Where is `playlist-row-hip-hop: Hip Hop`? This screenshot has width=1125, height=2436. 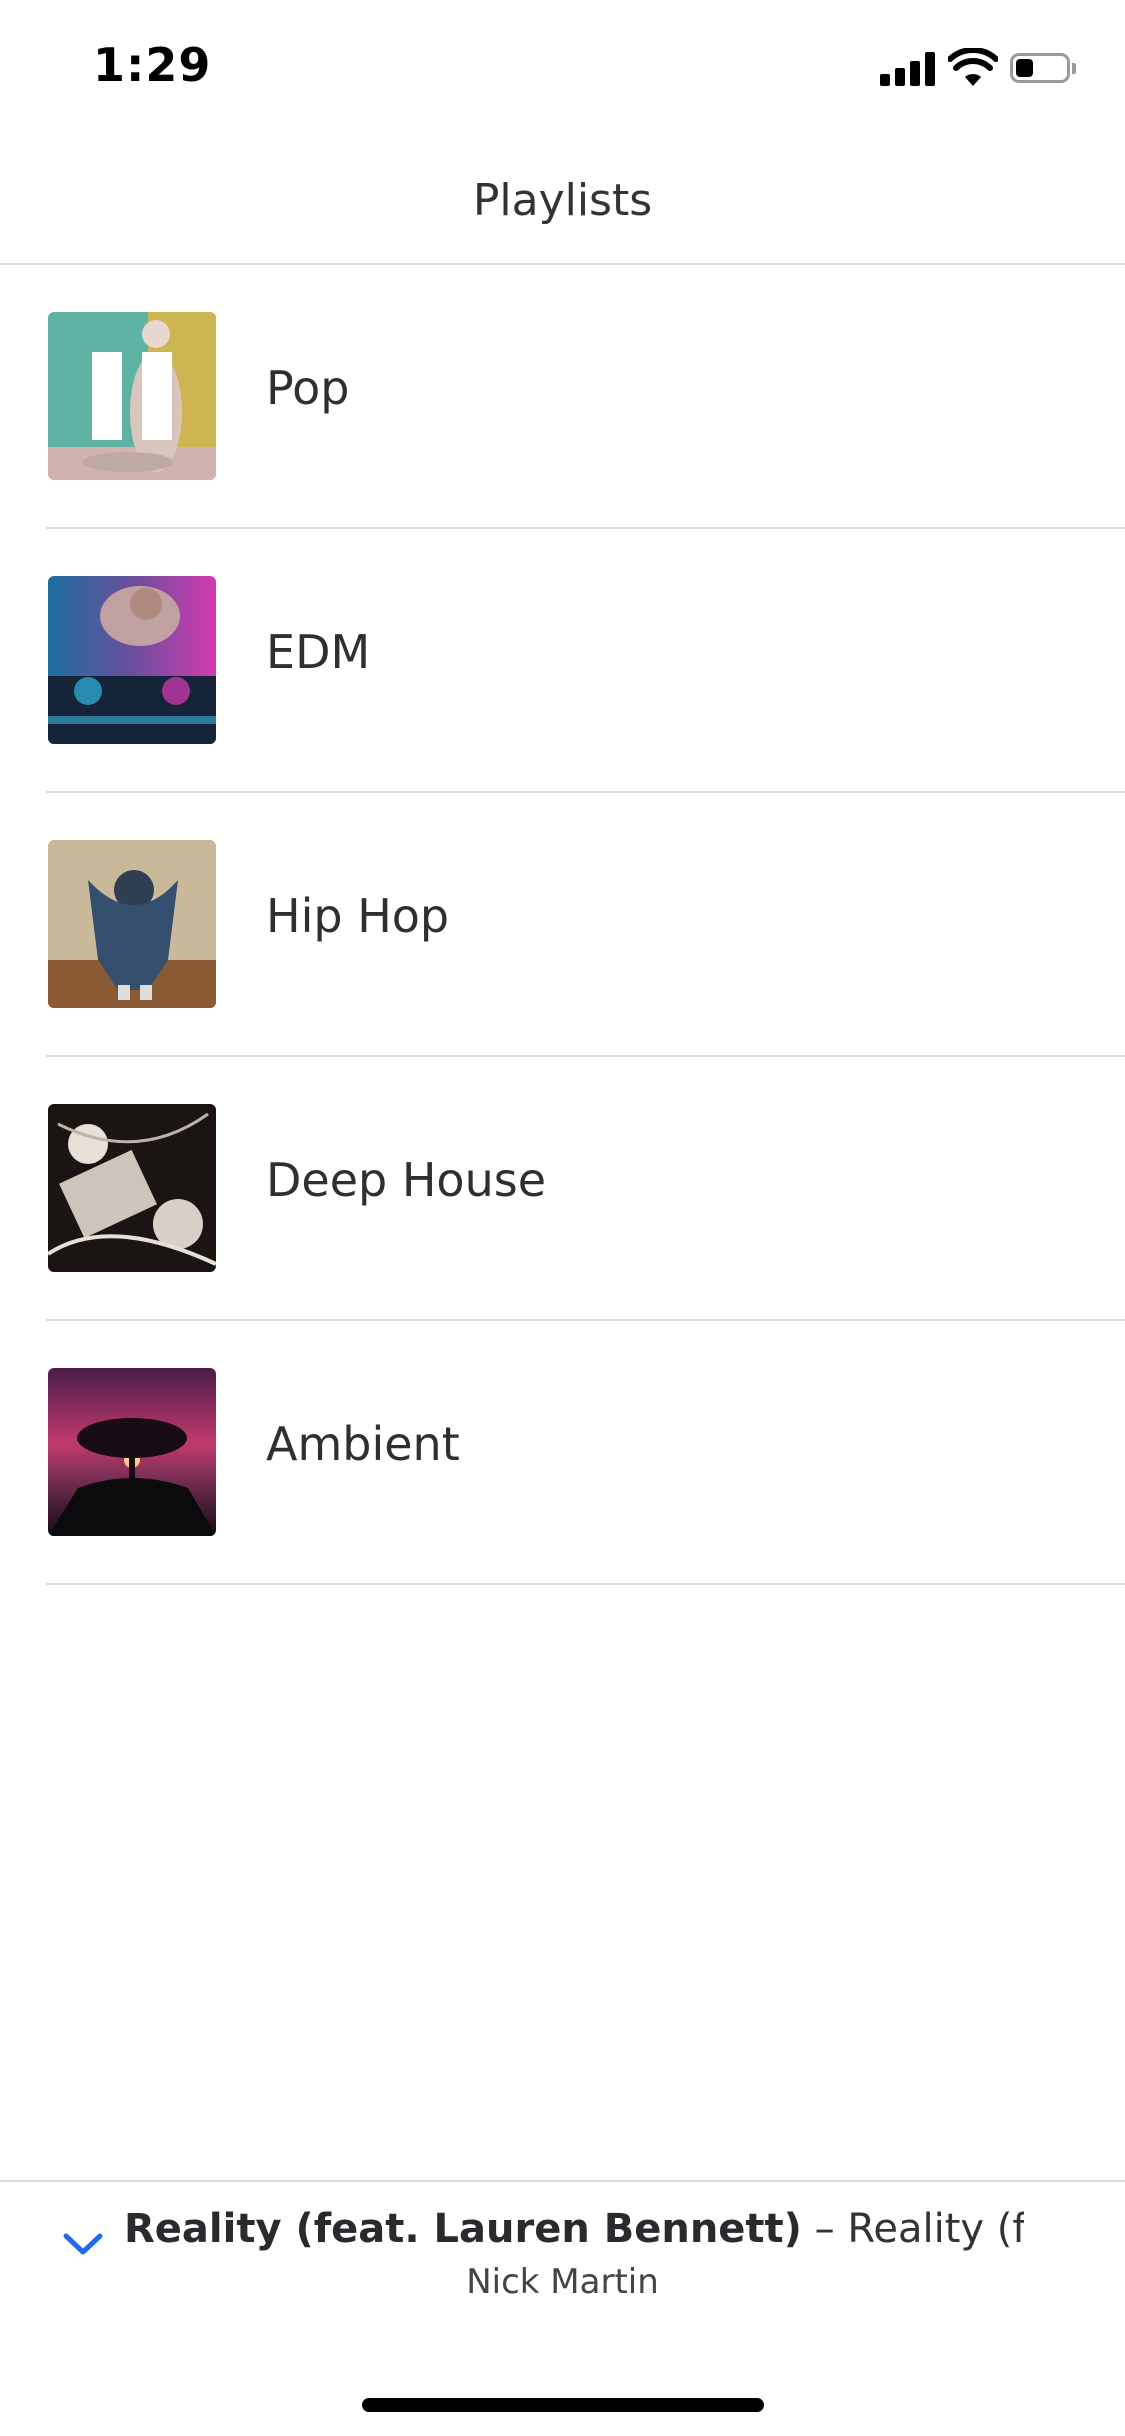 playlist-row-hip-hop: Hip Hop is located at coordinates (585, 925).